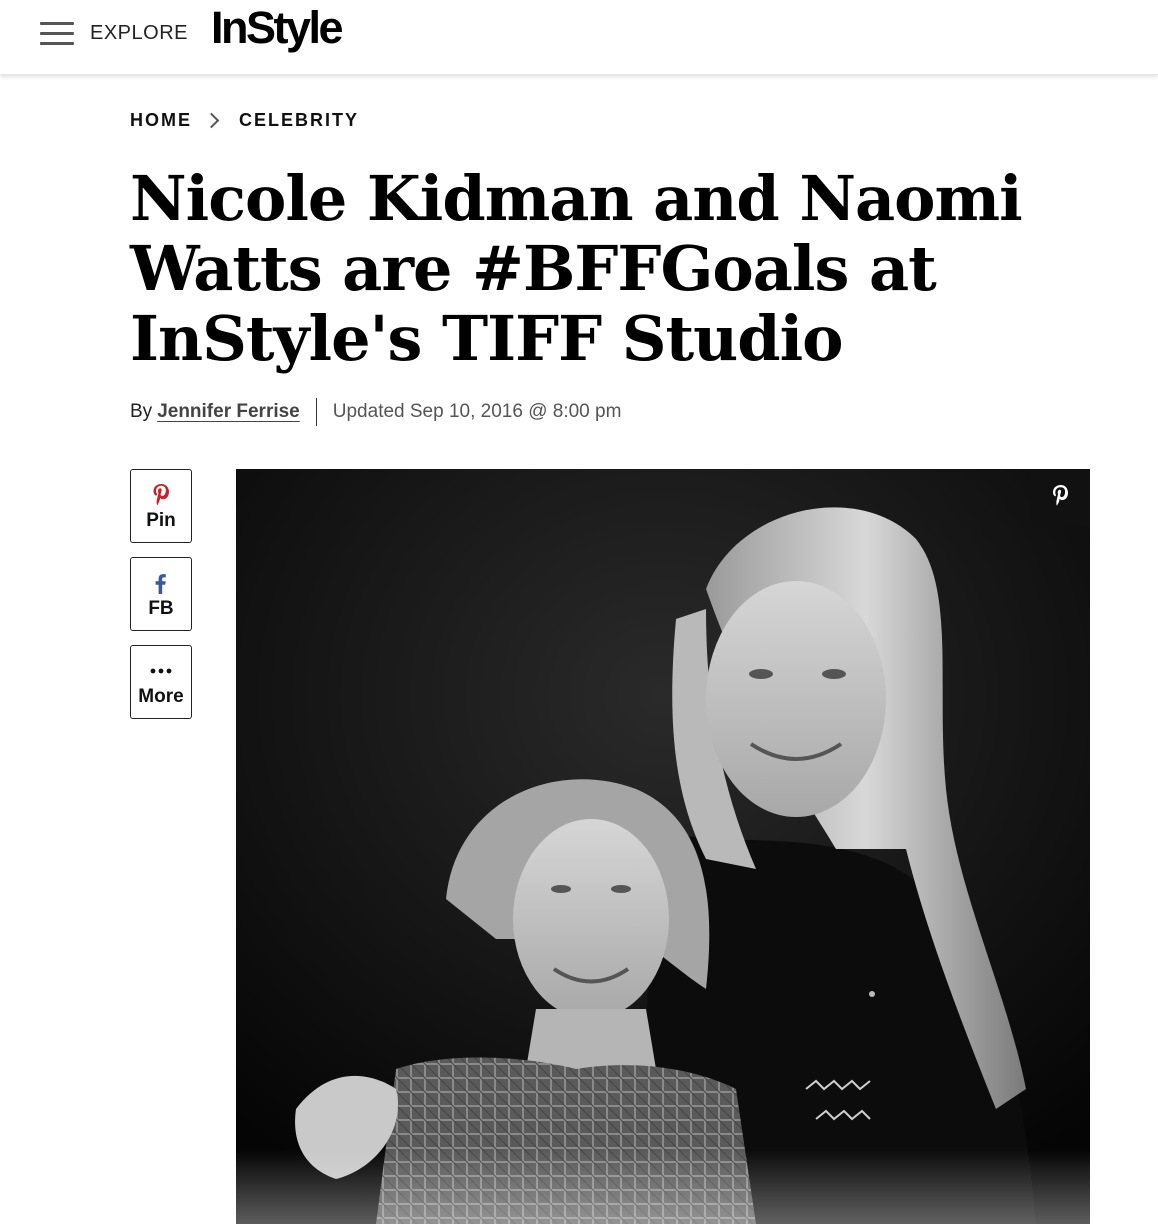 This screenshot has height=1224, width=1158. I want to click on explore-menu-link: EXPLORE, so click(139, 33).